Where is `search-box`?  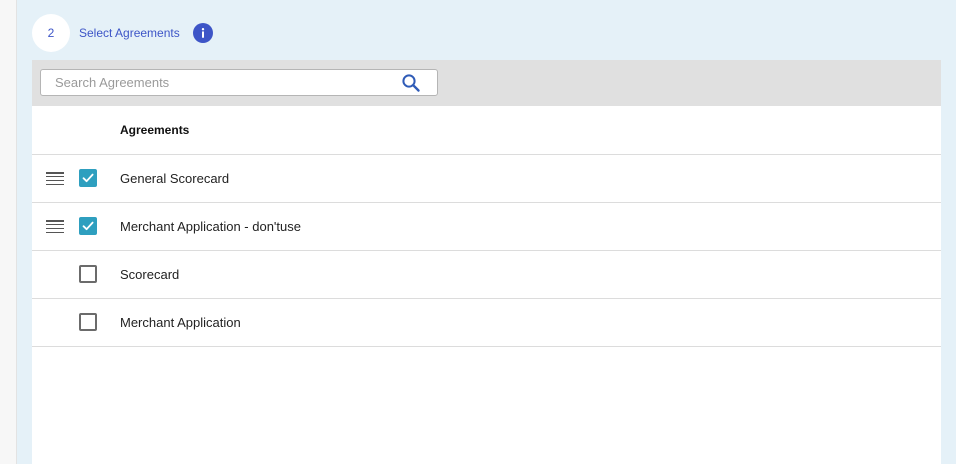
search-box is located at coordinates (239, 82).